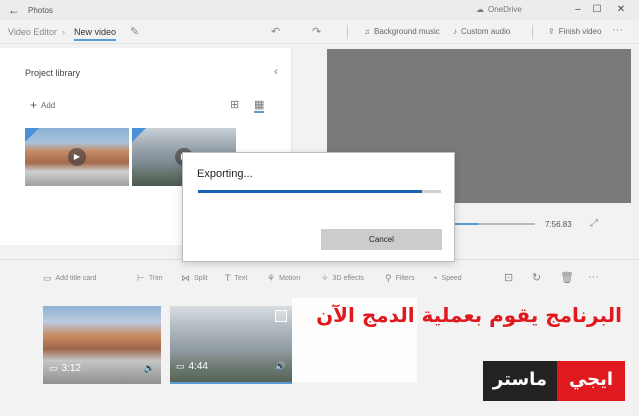 This screenshot has width=639, height=416. Describe the element at coordinates (520, 381) in the screenshot. I see `logo-word-master: ماستر` at that location.